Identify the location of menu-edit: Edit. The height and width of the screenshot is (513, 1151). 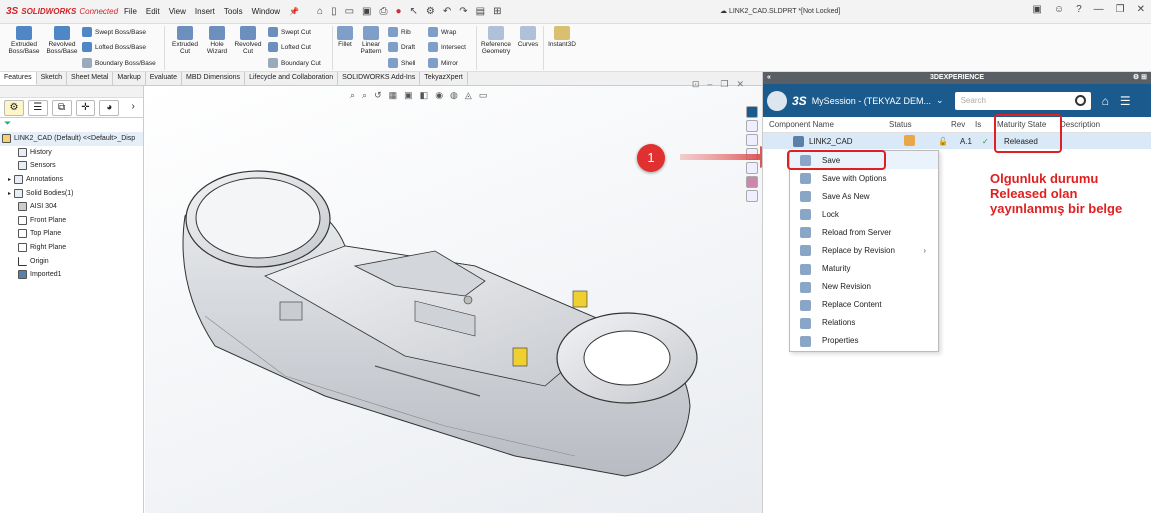
(153, 11).